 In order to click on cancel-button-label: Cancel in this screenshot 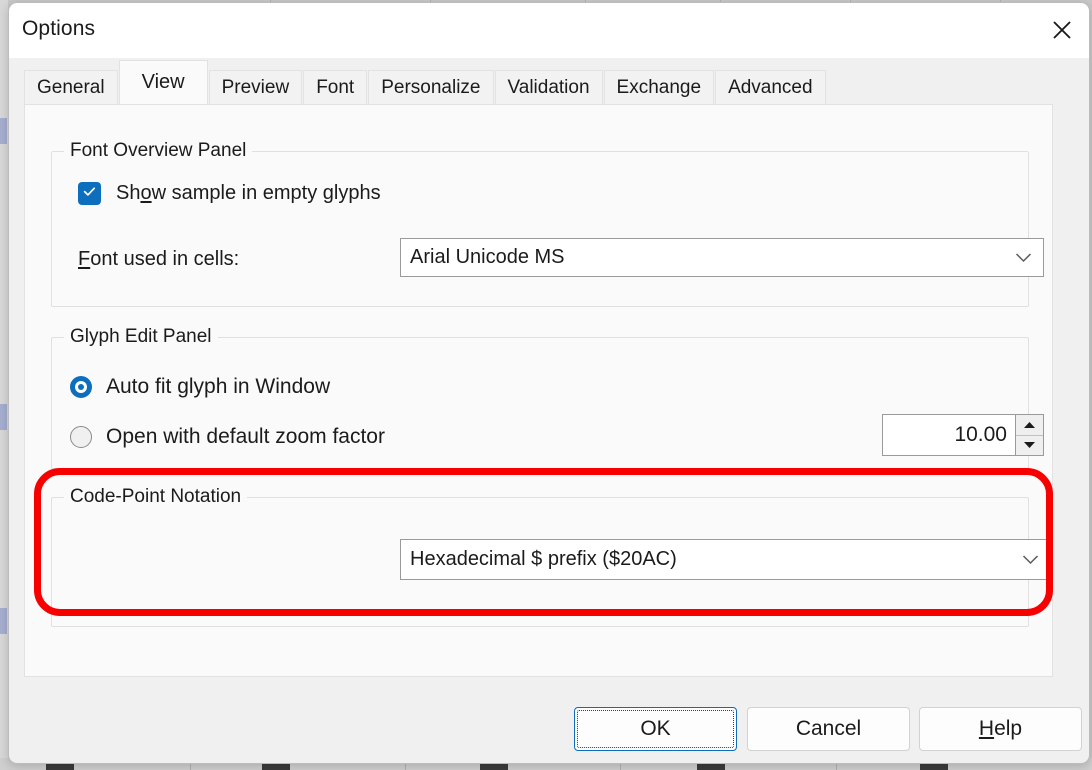, I will do `click(828, 728)`.